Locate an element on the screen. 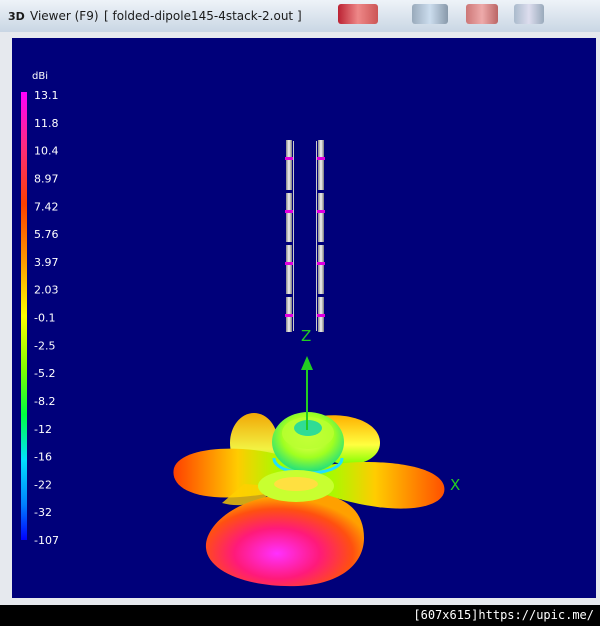 The height and width of the screenshot is (626, 600). legend-tick-label: -8.2 is located at coordinates (44, 401).